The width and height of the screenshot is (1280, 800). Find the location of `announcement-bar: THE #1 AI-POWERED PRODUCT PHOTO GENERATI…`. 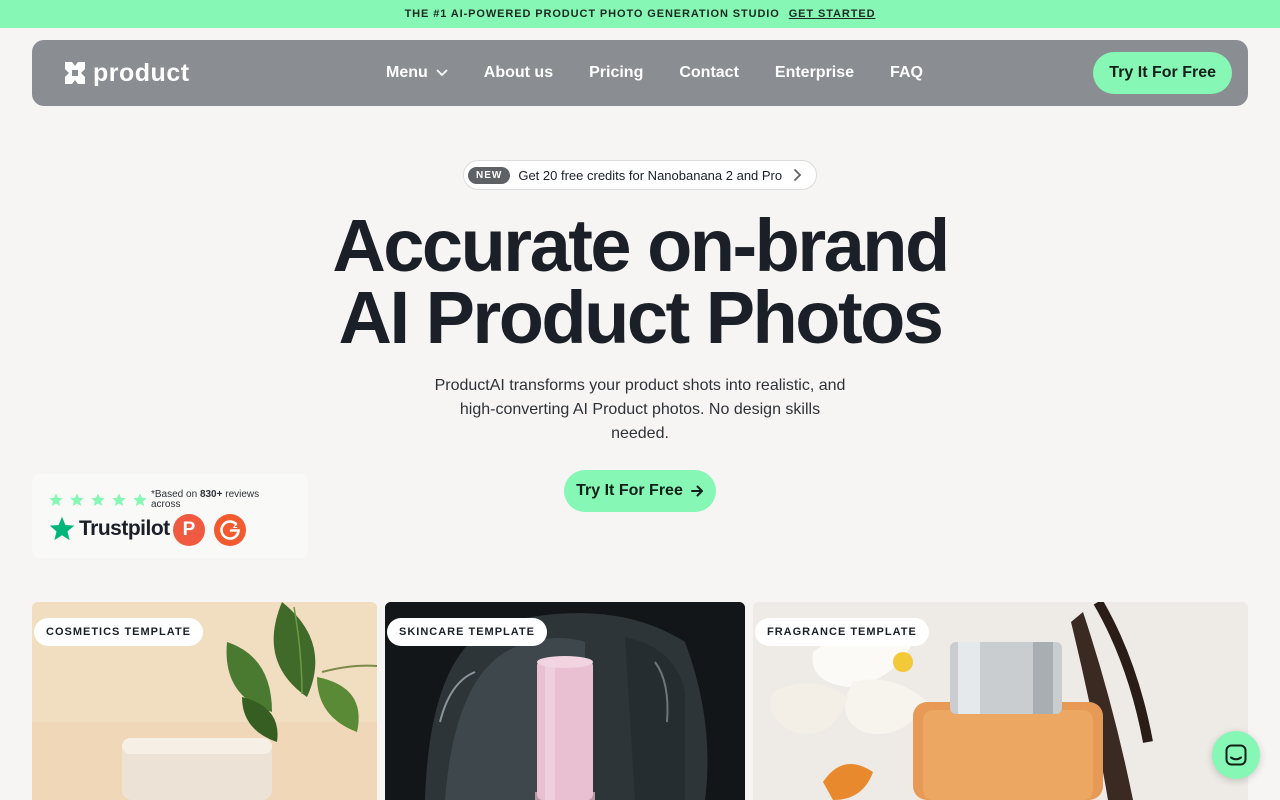

announcement-bar: THE #1 AI-POWERED PRODUCT PHOTO GENERATI… is located at coordinates (640, 14).